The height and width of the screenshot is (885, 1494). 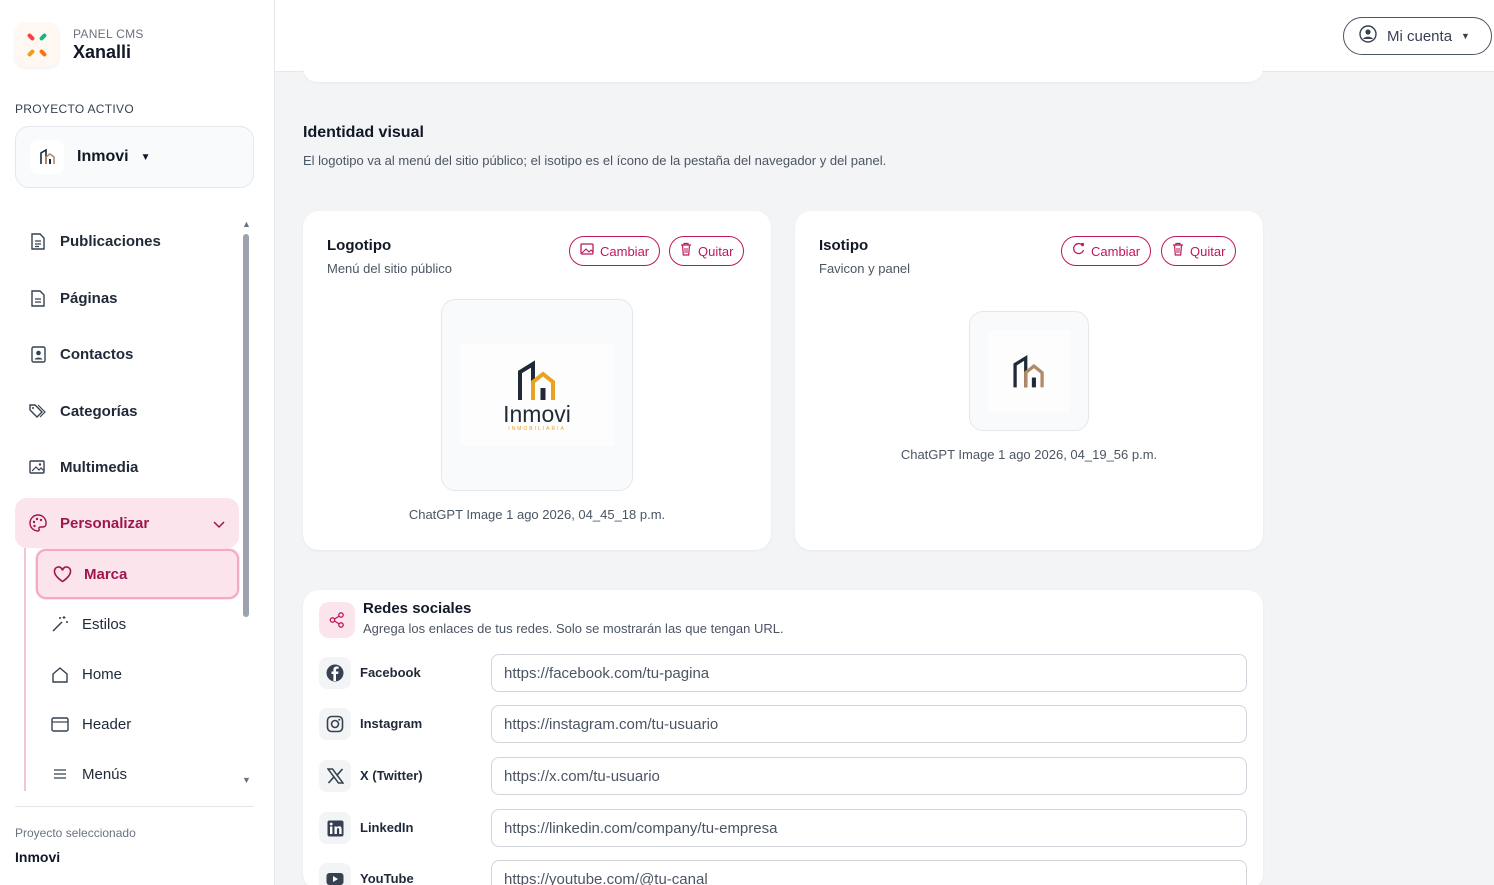 What do you see at coordinates (99, 411) in the screenshot?
I see `sidebar-item-label: Categorías` at bounding box center [99, 411].